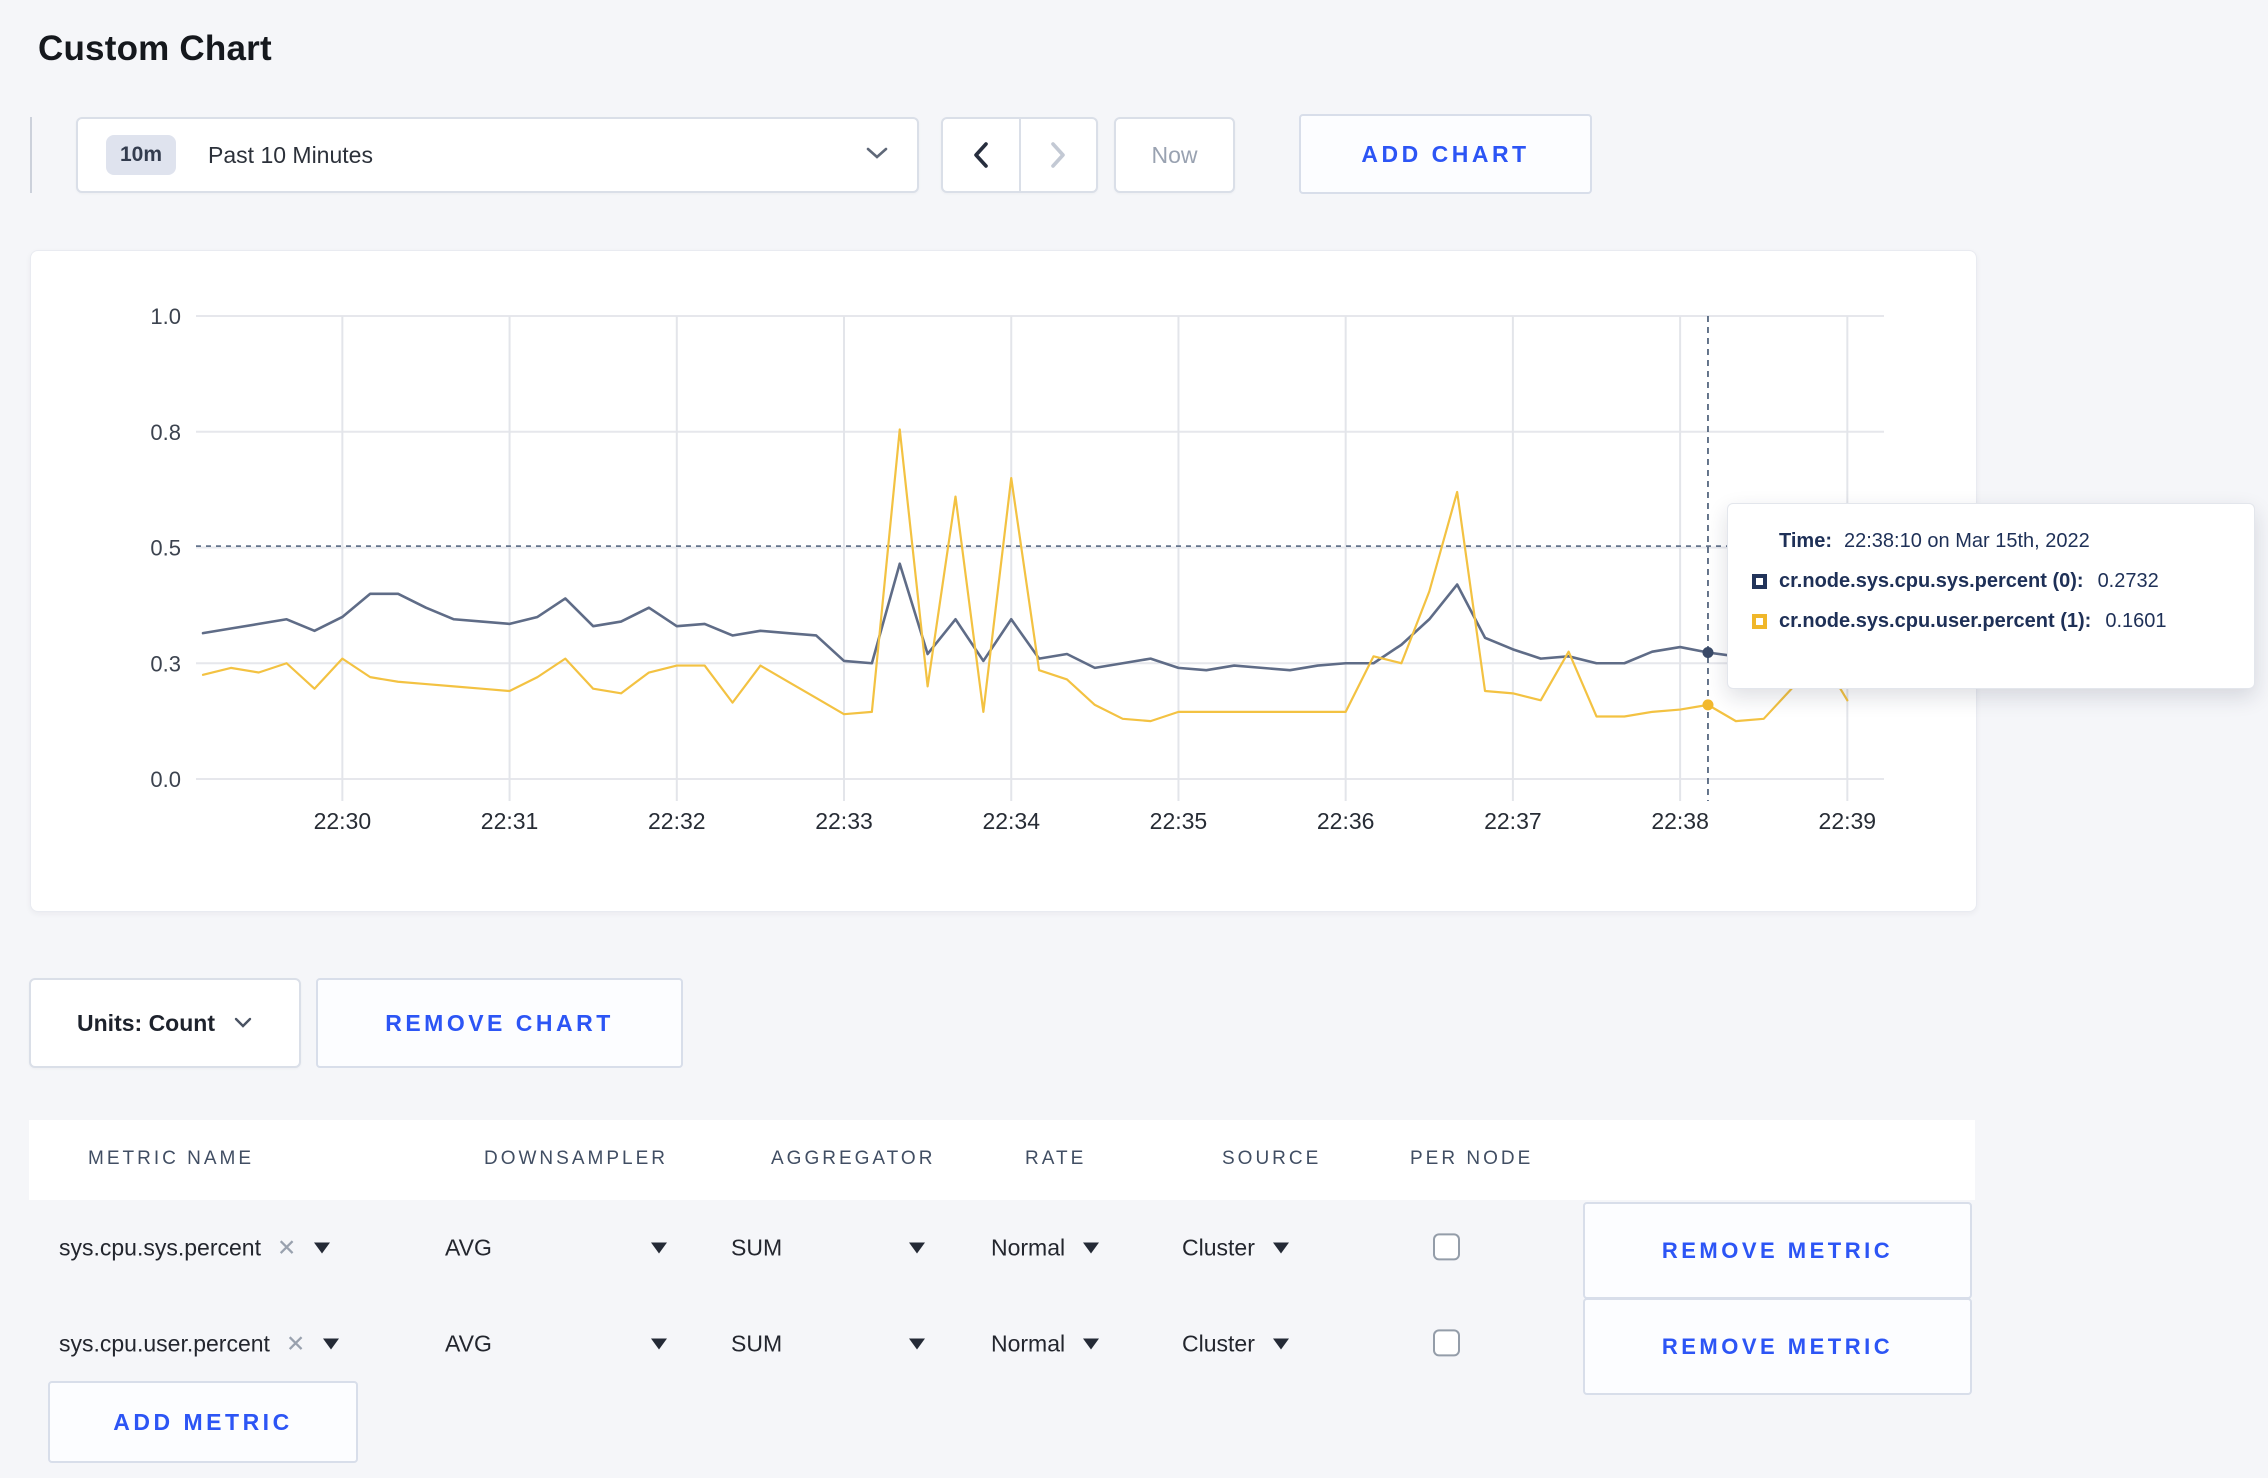  Describe the element at coordinates (1472, 1158) in the screenshot. I see `header-per-node: PER NODE` at that location.